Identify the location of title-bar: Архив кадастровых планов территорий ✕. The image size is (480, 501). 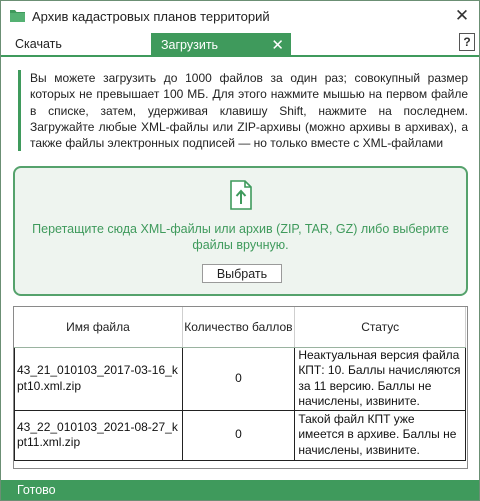
(240, 16).